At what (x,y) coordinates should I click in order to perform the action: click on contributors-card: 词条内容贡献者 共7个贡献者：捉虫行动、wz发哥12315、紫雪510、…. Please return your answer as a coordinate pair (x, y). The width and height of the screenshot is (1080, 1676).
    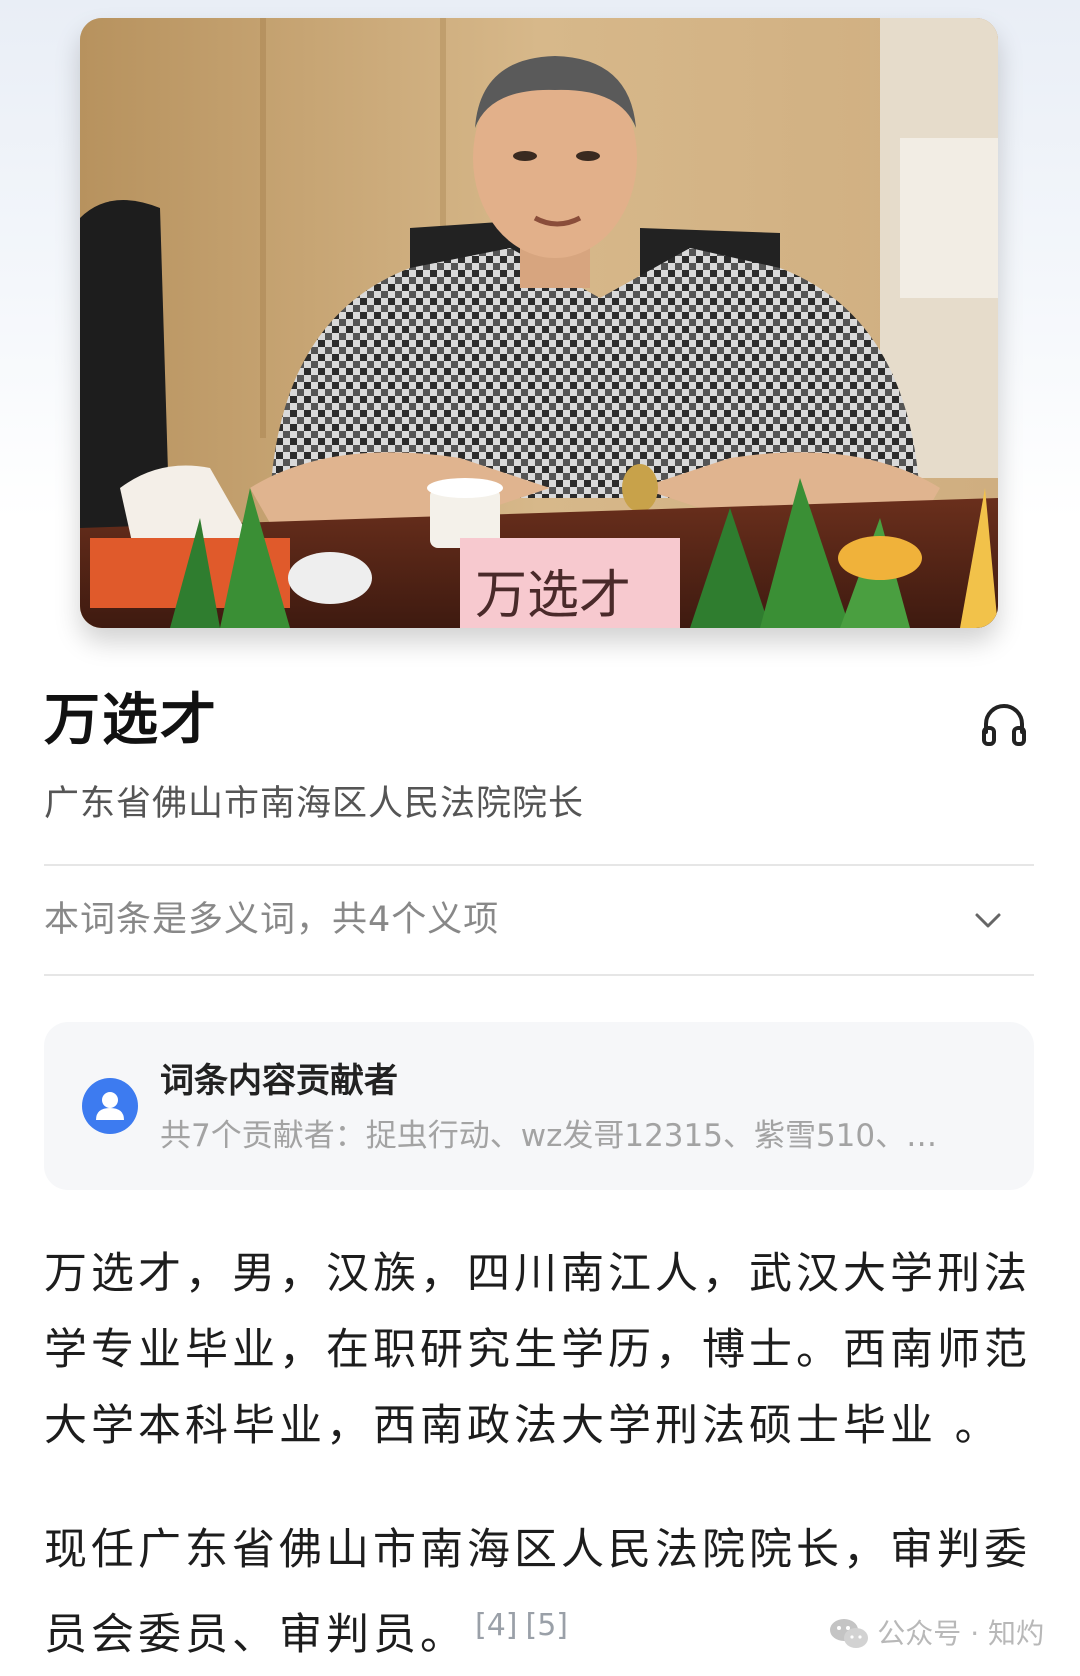
    Looking at the image, I should click on (539, 1106).